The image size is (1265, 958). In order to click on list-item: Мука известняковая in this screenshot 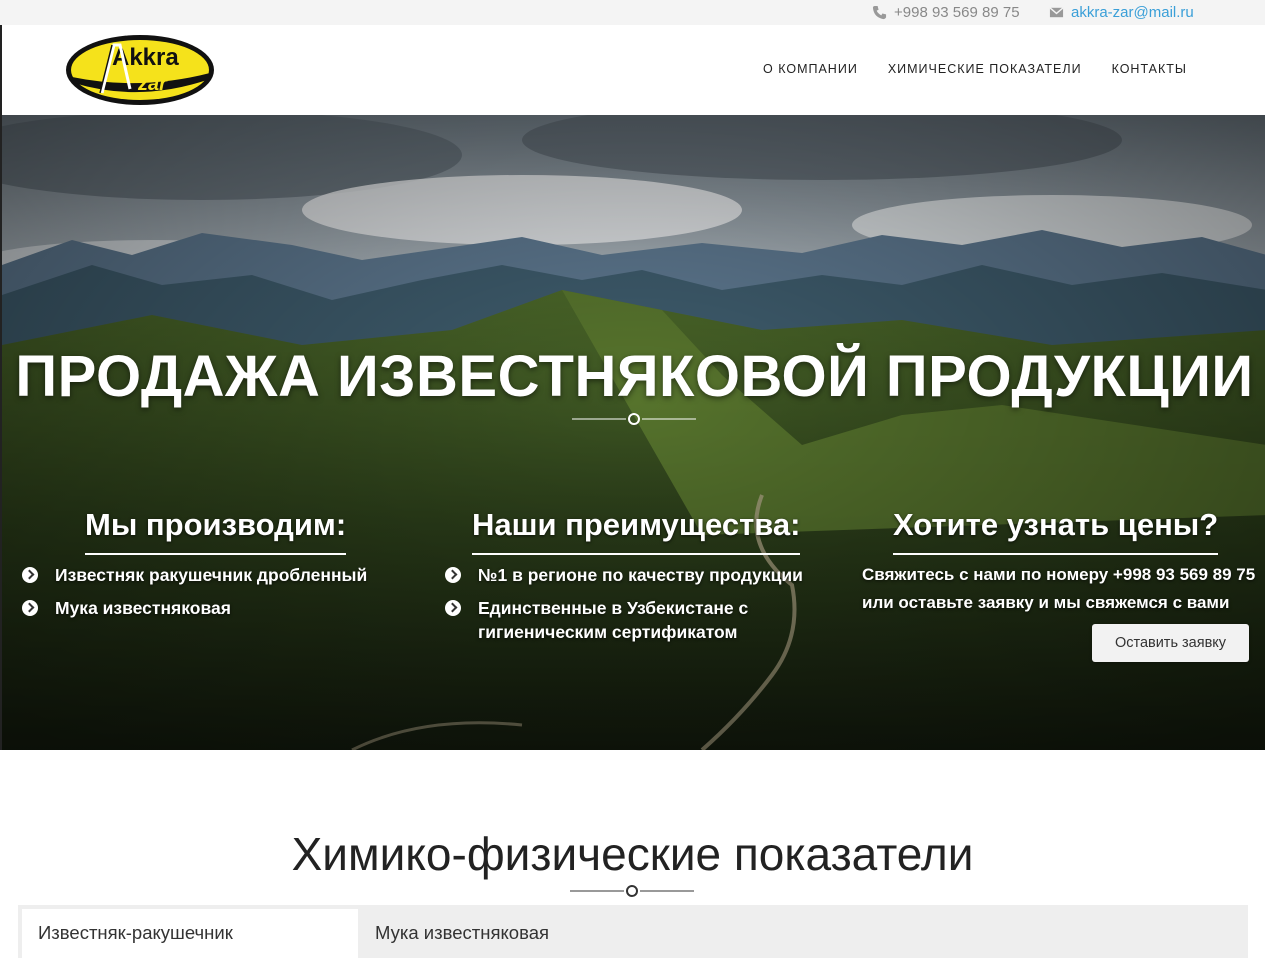, I will do `click(212, 608)`.